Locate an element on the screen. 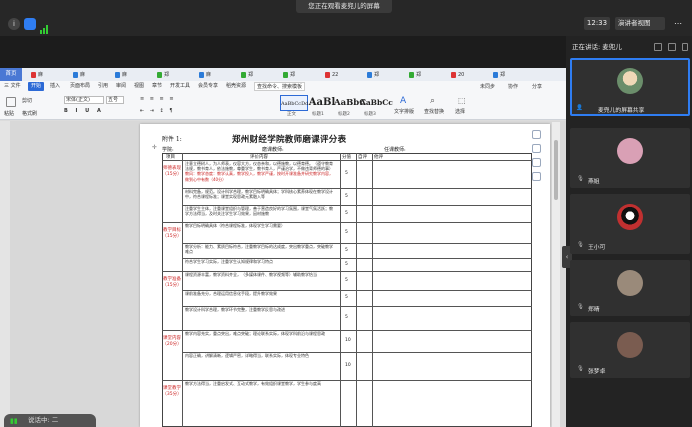 The width and height of the screenshot is (692, 427). style-heading1: AaBl is located at coordinates (322, 103).